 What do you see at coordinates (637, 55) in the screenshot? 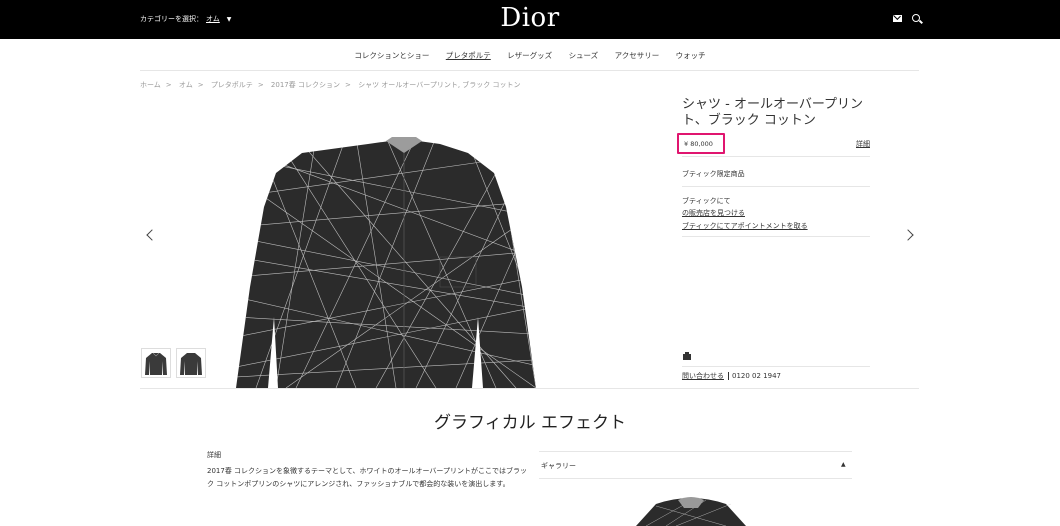
I see `nav-item-accessories: アクセサリー` at bounding box center [637, 55].